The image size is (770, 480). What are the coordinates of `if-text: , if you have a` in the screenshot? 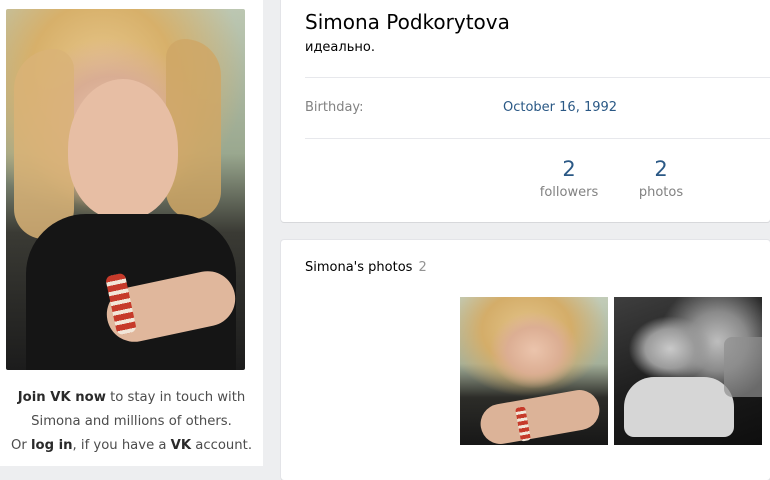 It's located at (121, 445).